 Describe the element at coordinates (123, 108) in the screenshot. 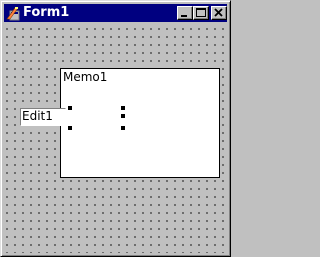

I see `selection-handle-top-right` at that location.